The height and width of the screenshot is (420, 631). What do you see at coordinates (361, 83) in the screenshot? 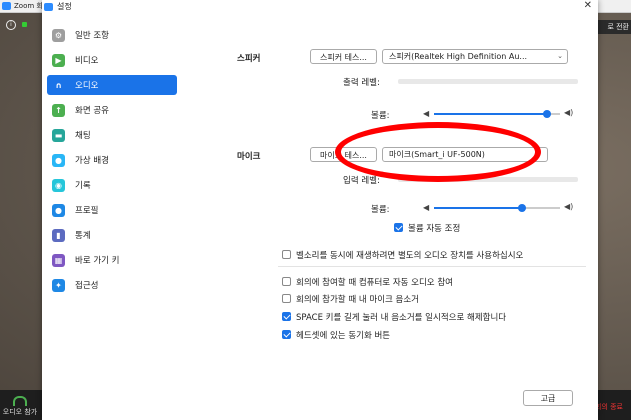
I see `output-level-label: 출력 레벨:` at bounding box center [361, 83].